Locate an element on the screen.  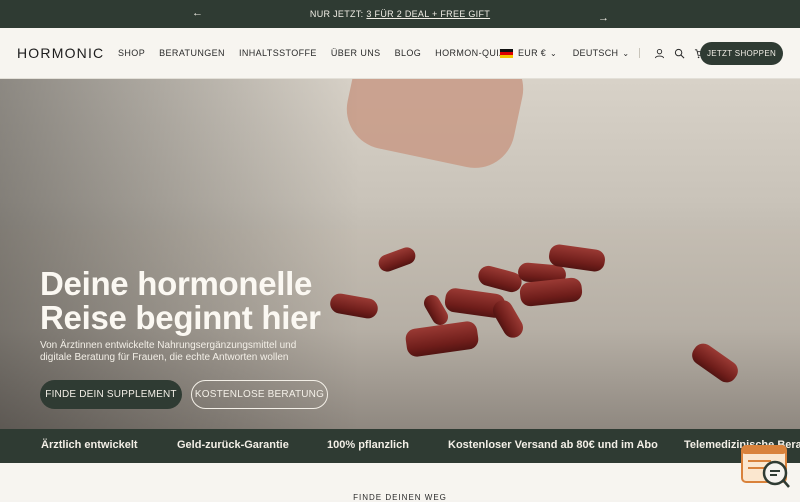
user-icon is located at coordinates (659, 53).